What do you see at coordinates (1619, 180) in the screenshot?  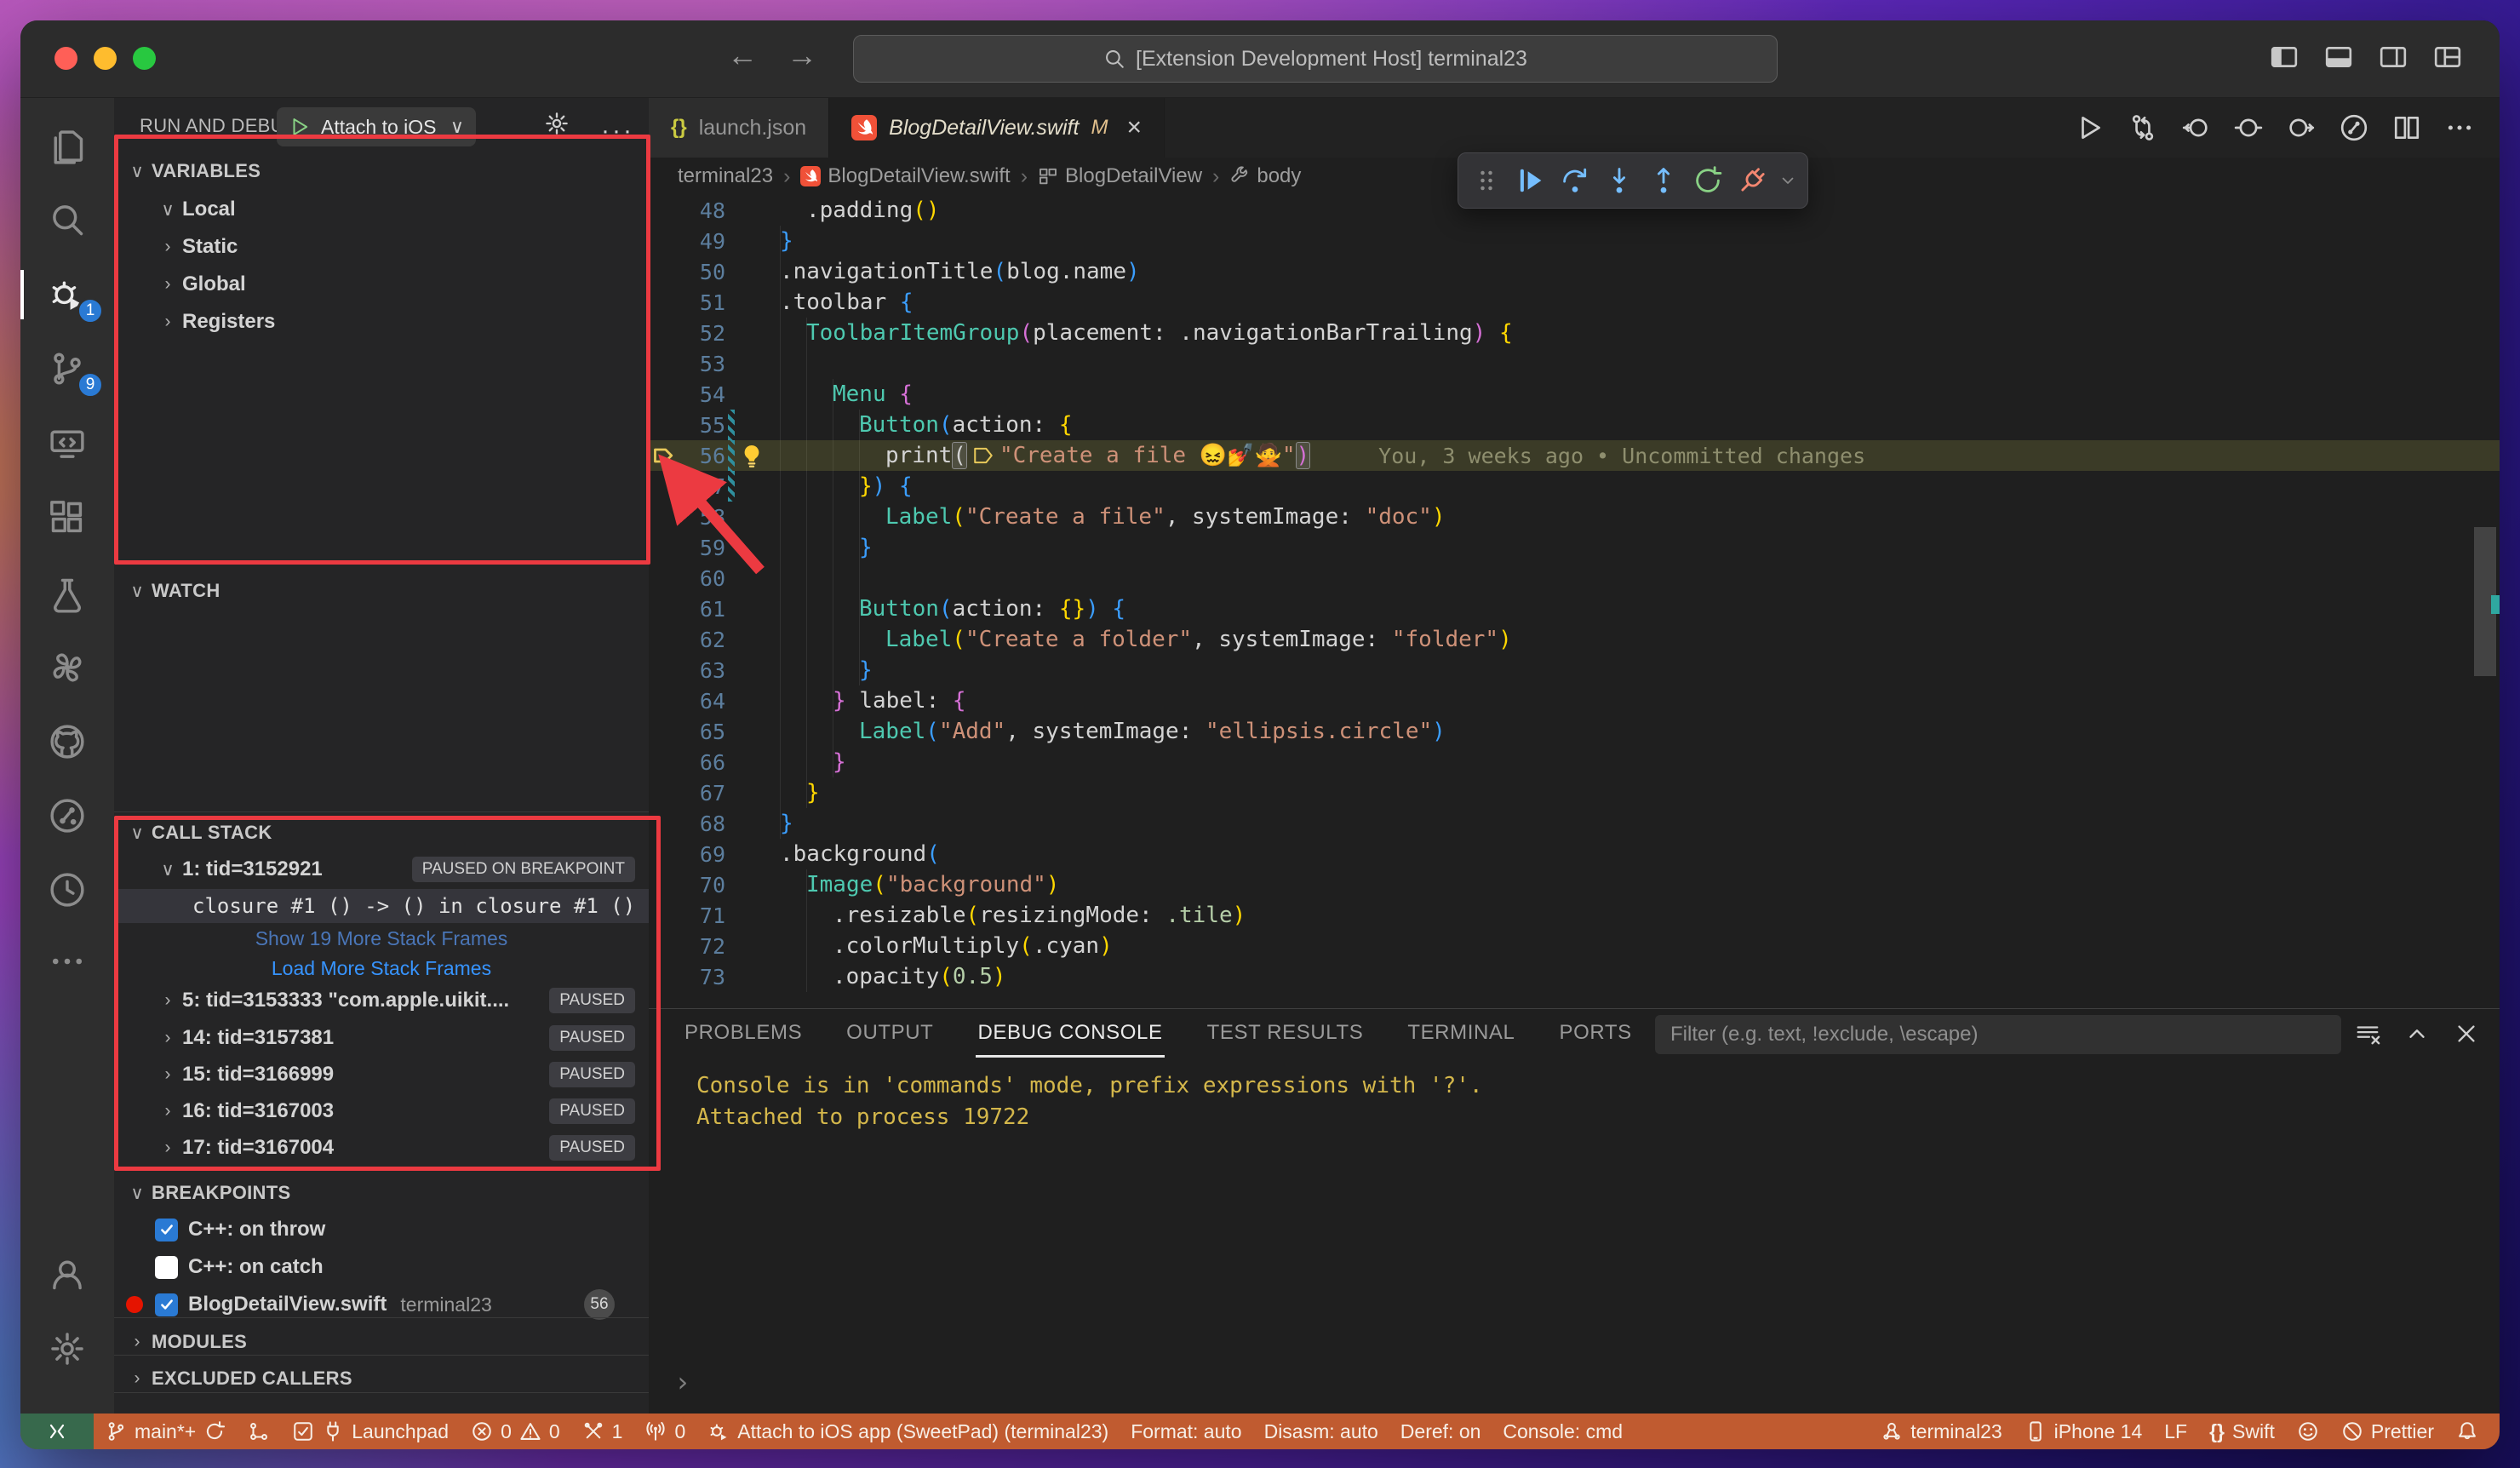 I see `step-into-button` at bounding box center [1619, 180].